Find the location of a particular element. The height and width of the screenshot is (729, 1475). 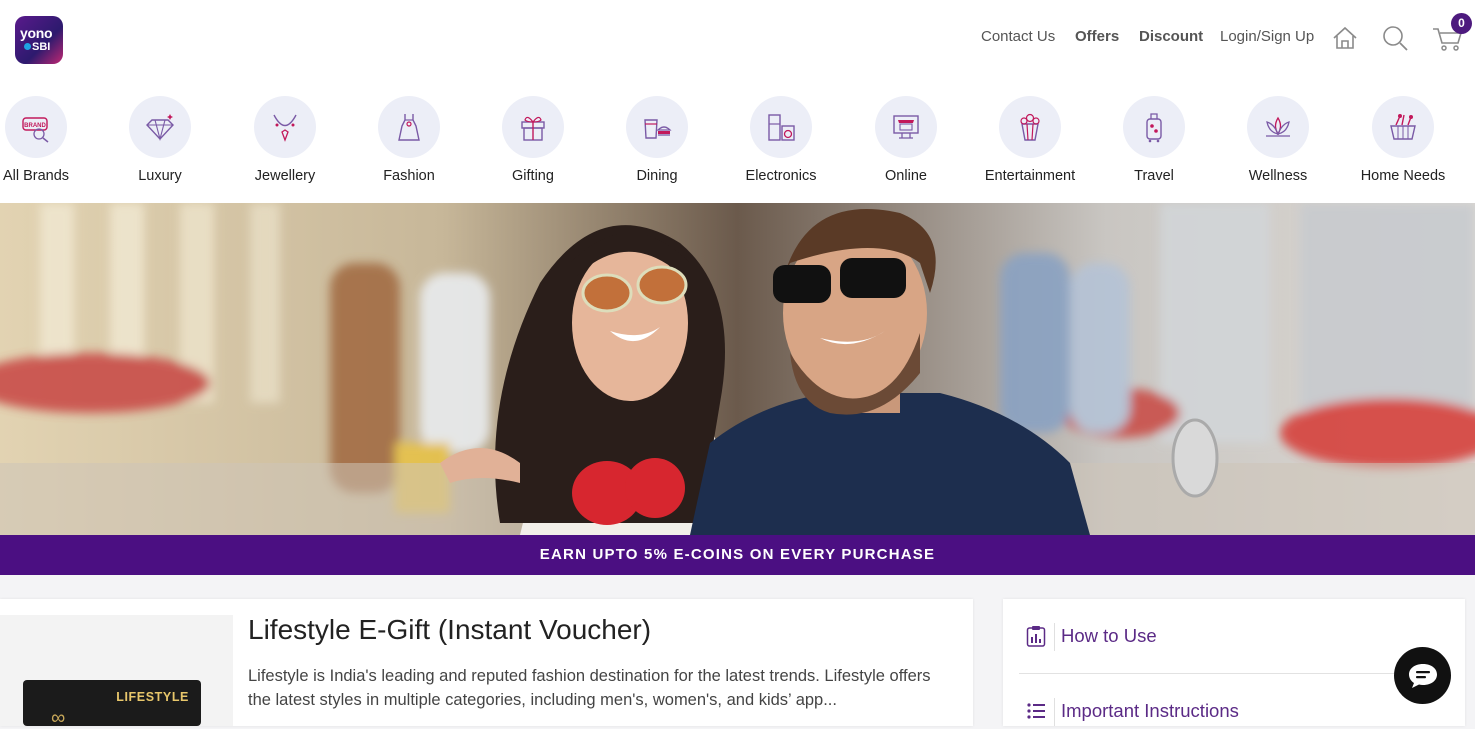

category-label: Gifting is located at coordinates (533, 176).